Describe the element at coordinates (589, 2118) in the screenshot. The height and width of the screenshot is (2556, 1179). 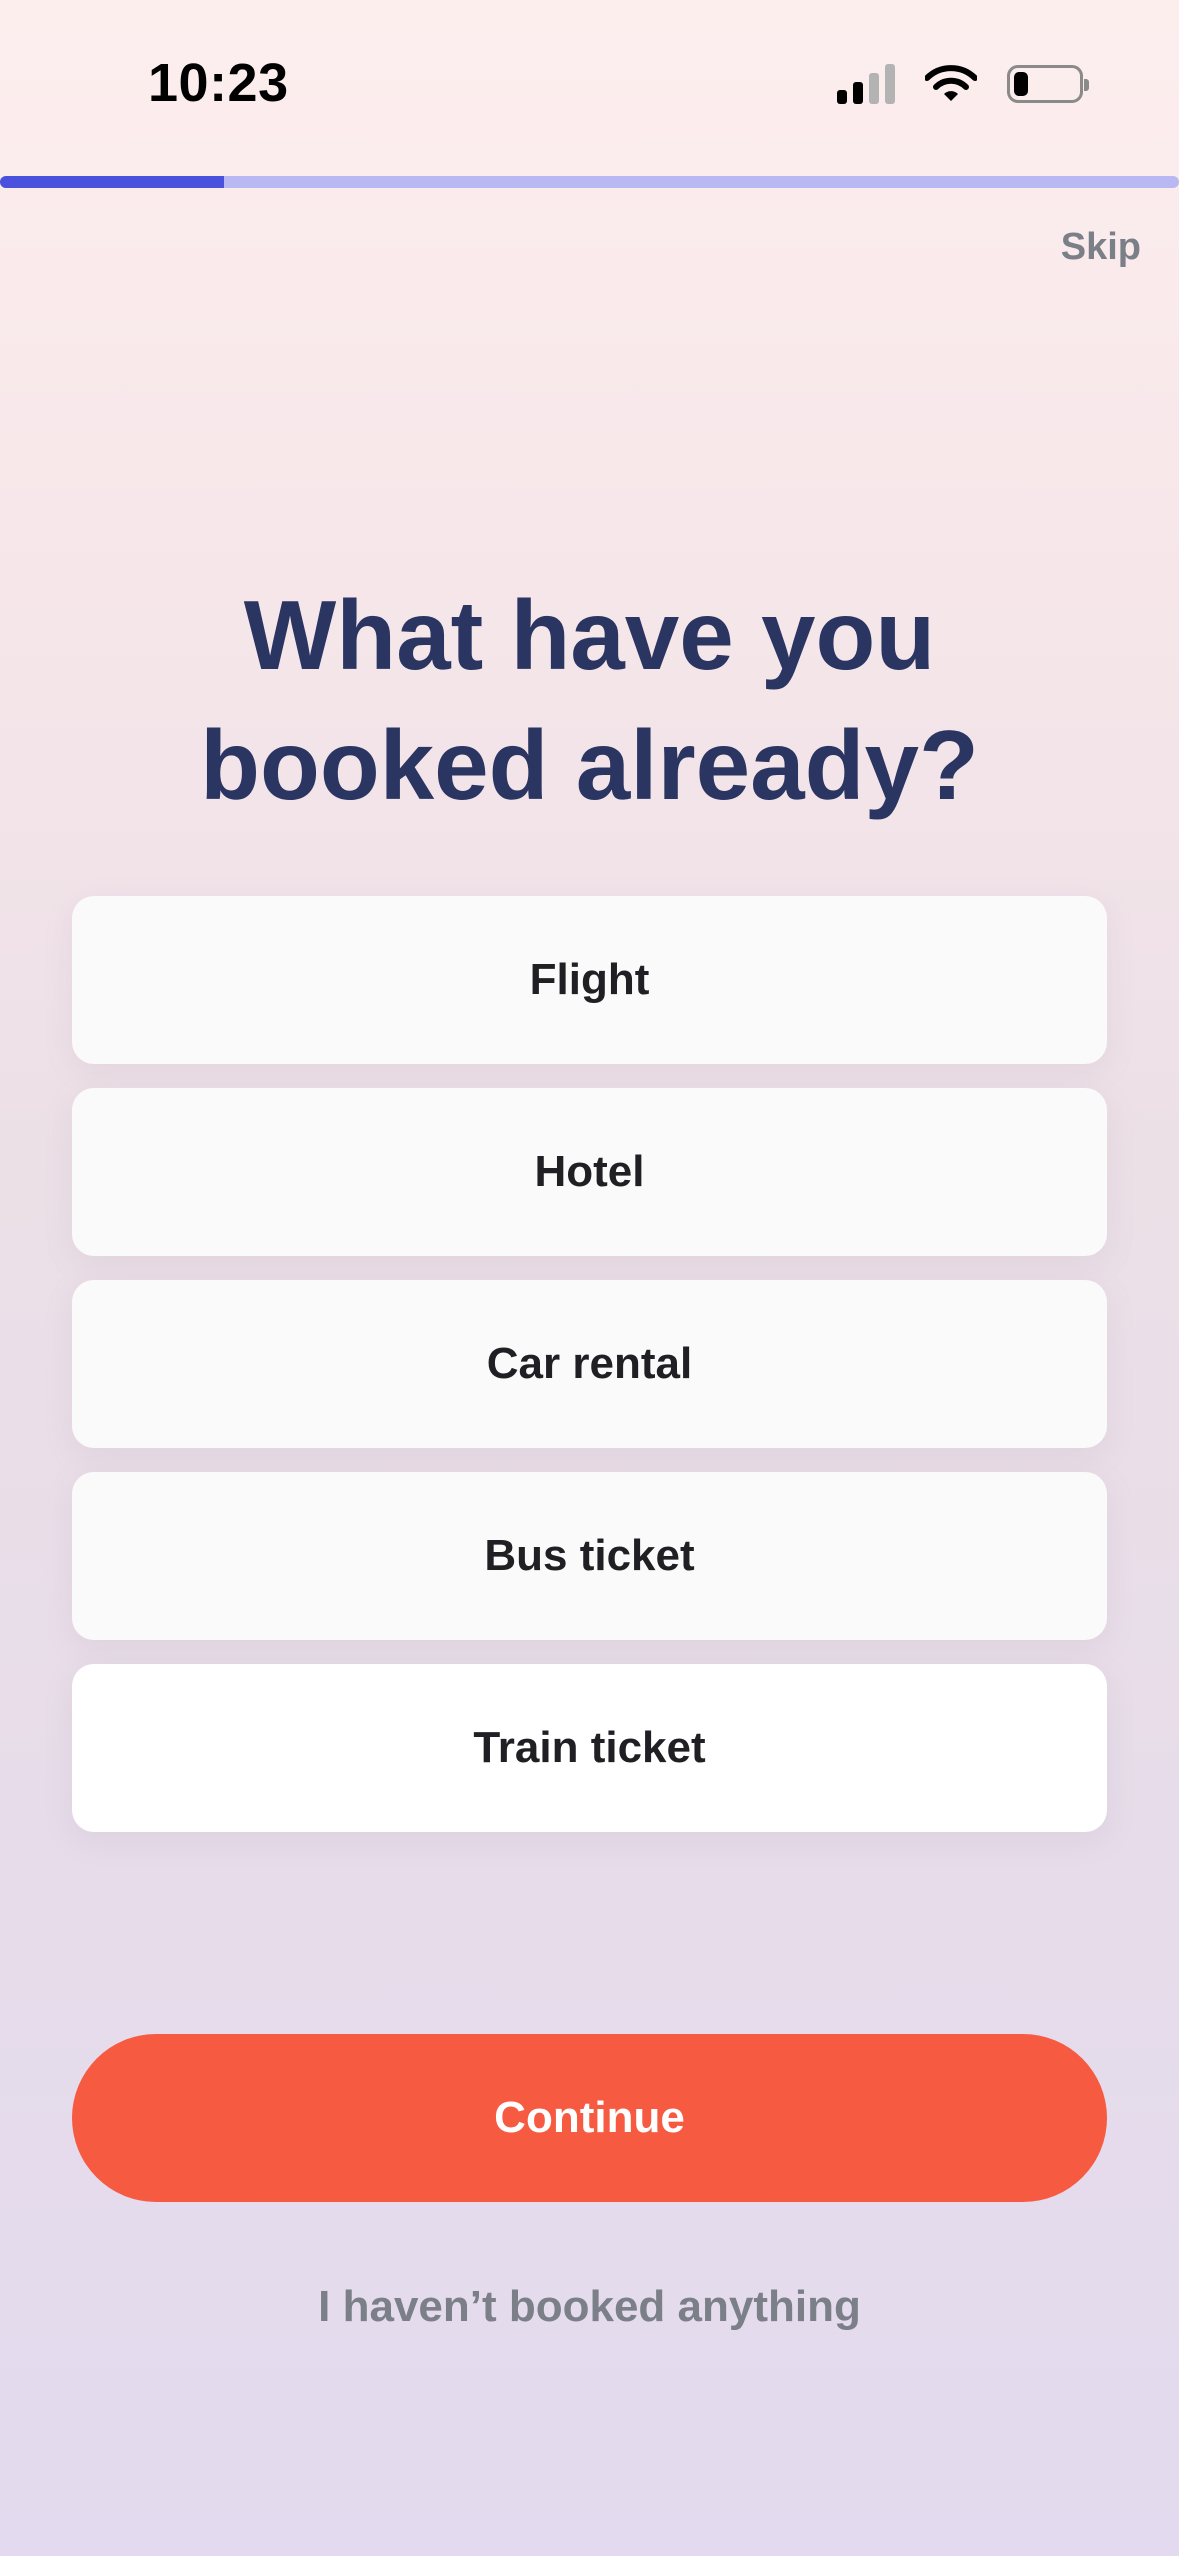
I see `continue-button: Continue` at that location.